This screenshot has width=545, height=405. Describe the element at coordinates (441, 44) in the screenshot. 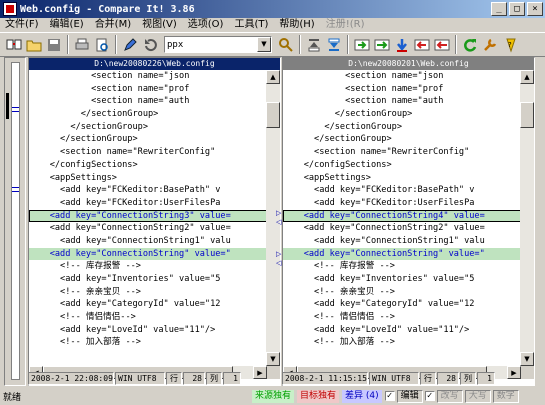

I see `copy-block-left-button` at that location.